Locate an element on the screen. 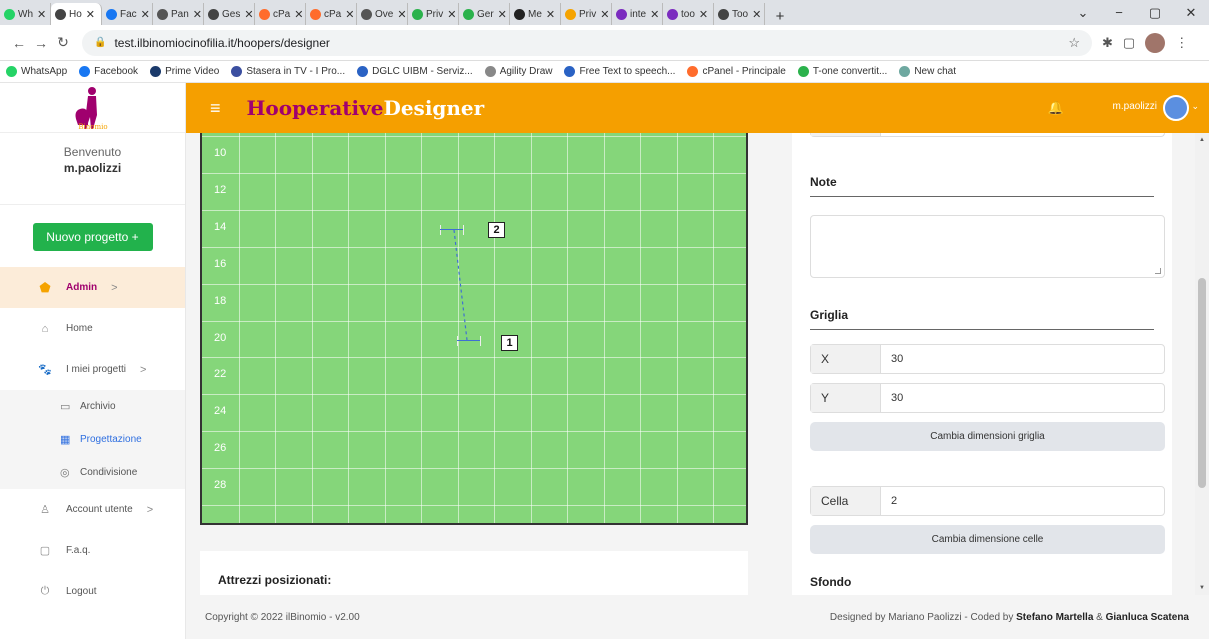  extensions-icon: ✱ is located at coordinates (1107, 43).